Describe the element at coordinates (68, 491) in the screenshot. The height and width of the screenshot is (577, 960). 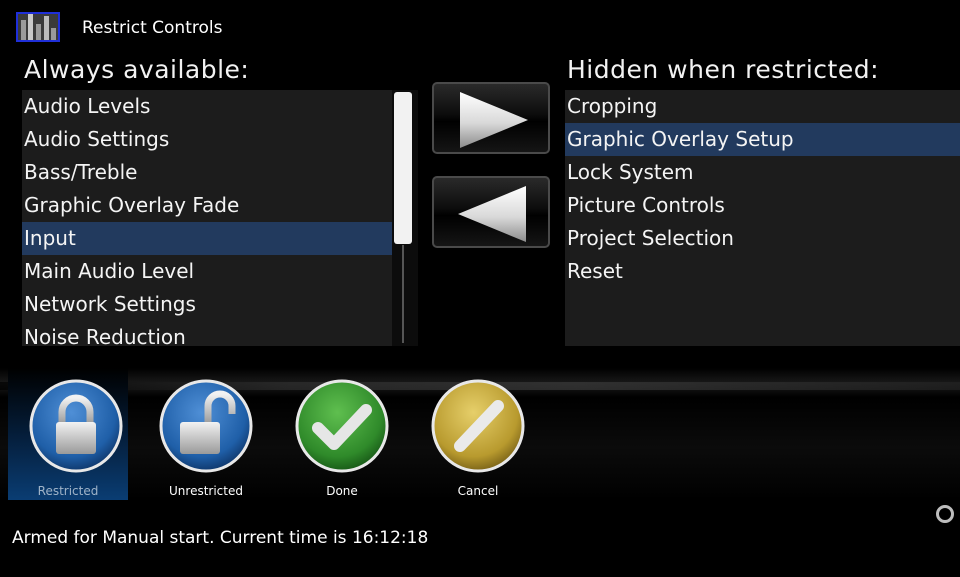
I see `restricted-label: Restricted` at that location.